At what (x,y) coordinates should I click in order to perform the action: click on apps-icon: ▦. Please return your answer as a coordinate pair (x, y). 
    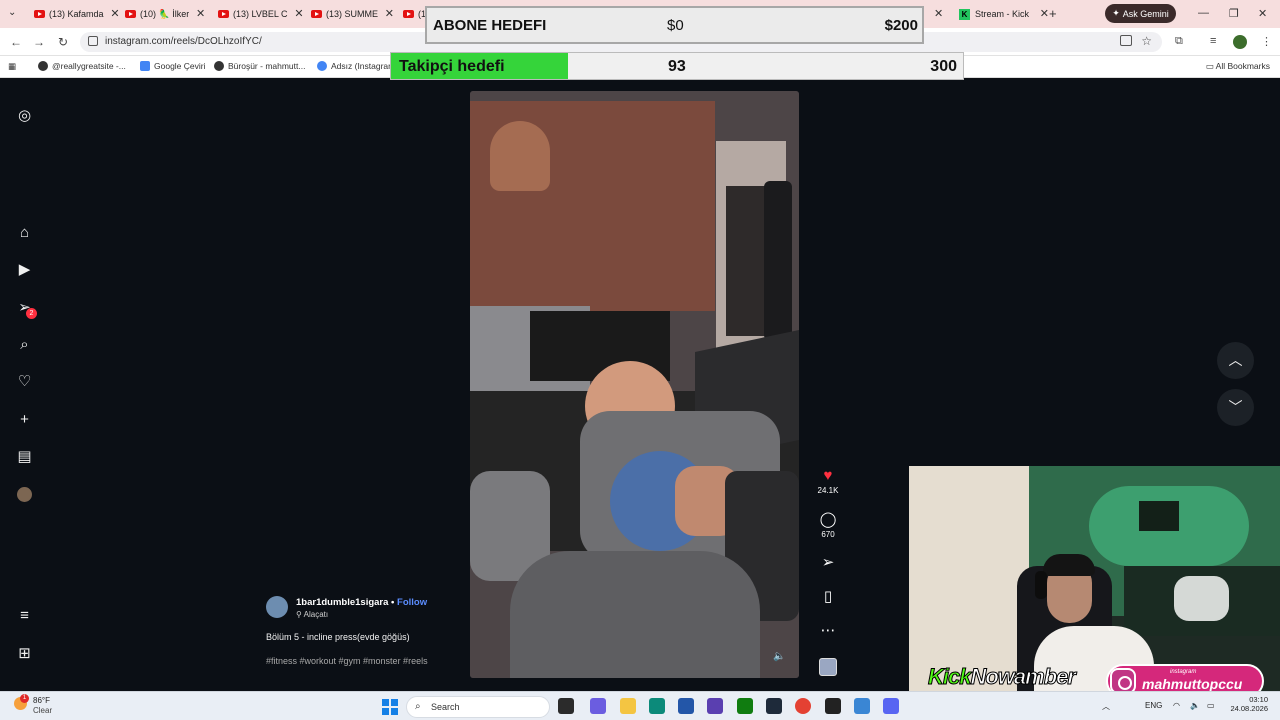
    Looking at the image, I should click on (12, 66).